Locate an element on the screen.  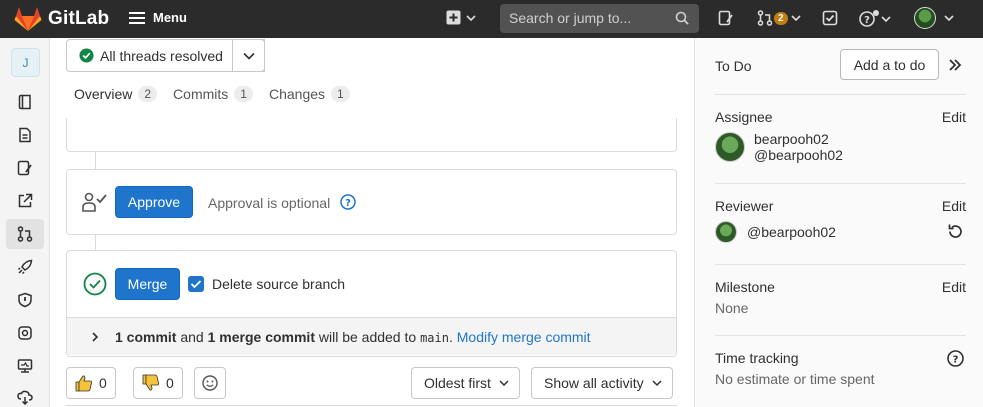
sort-order-label: Oldest first is located at coordinates (457, 383).